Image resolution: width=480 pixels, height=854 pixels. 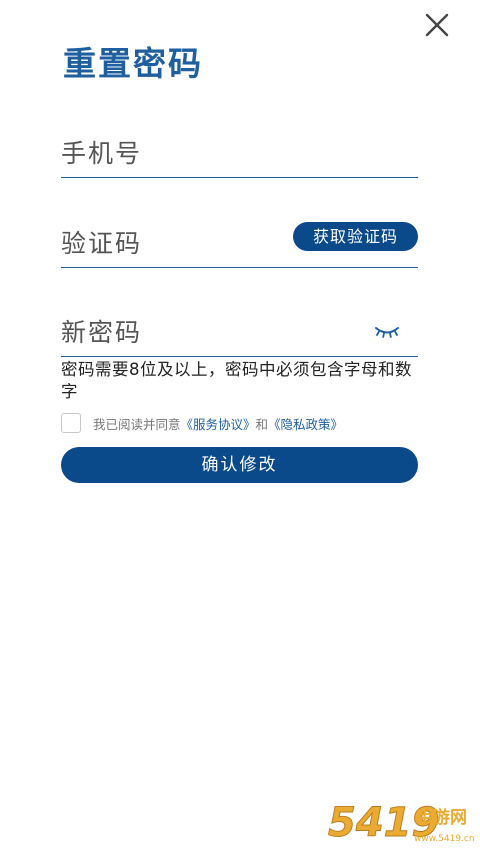 I want to click on watermark-cn: 手游网, so click(x=441, y=817).